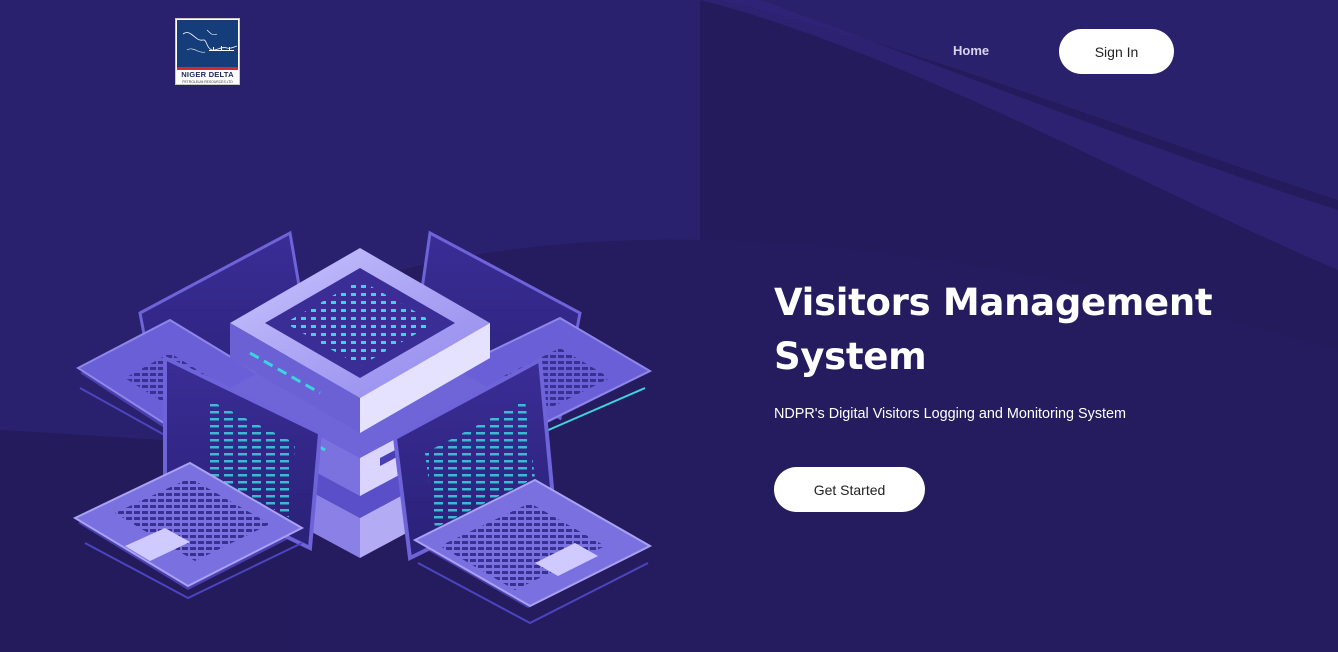 The width and height of the screenshot is (1338, 652). I want to click on nav-home-link: Home, so click(971, 50).